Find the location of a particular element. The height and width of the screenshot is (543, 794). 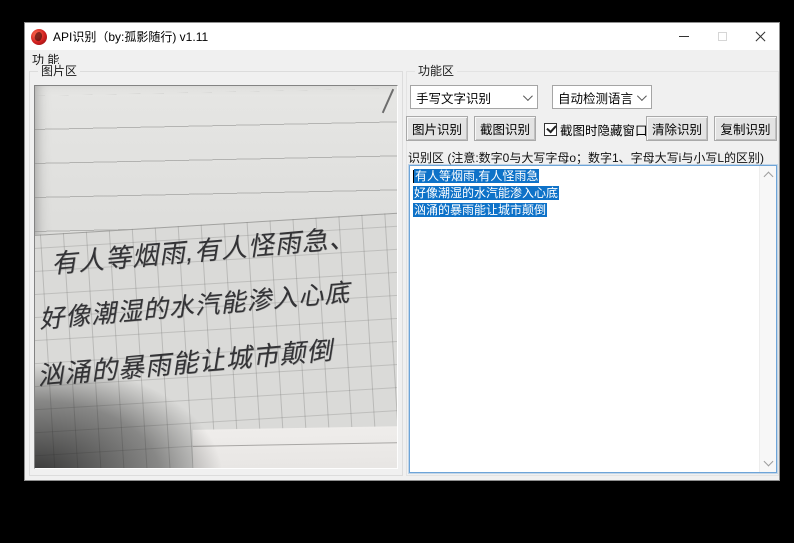

app-logo-icon is located at coordinates (39, 36).